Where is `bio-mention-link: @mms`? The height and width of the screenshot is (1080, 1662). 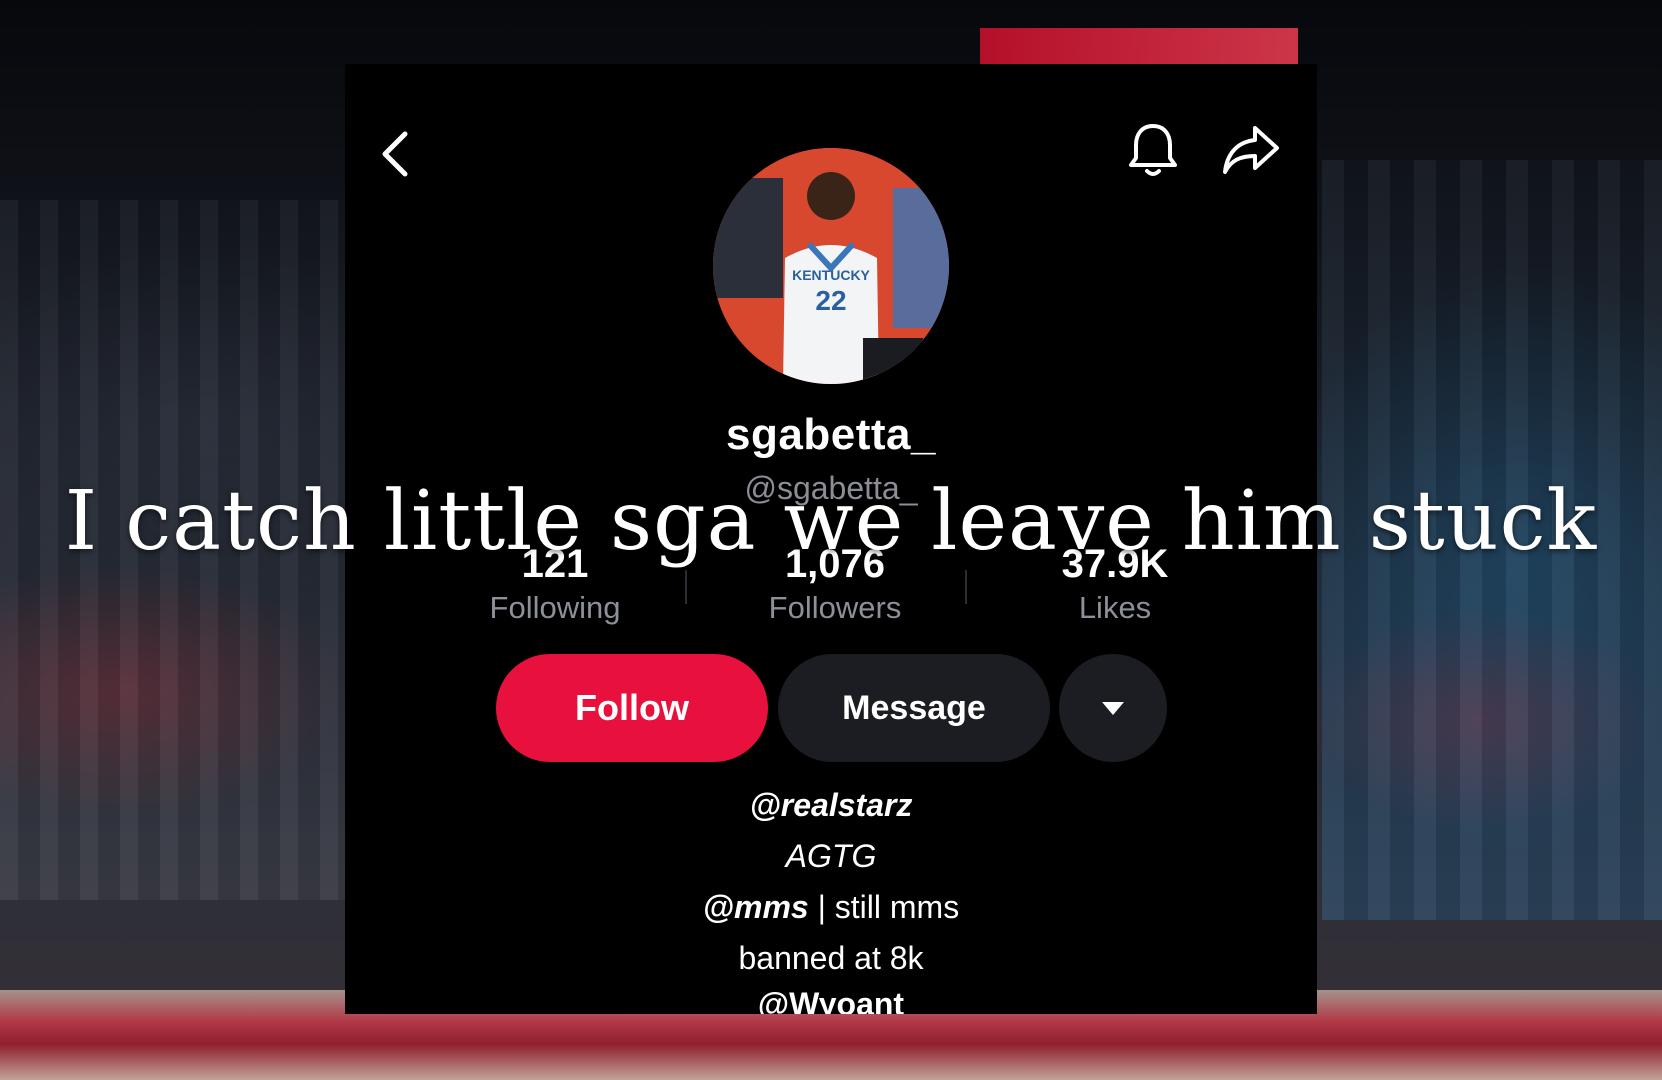 bio-mention-link: @mms is located at coordinates (756, 907).